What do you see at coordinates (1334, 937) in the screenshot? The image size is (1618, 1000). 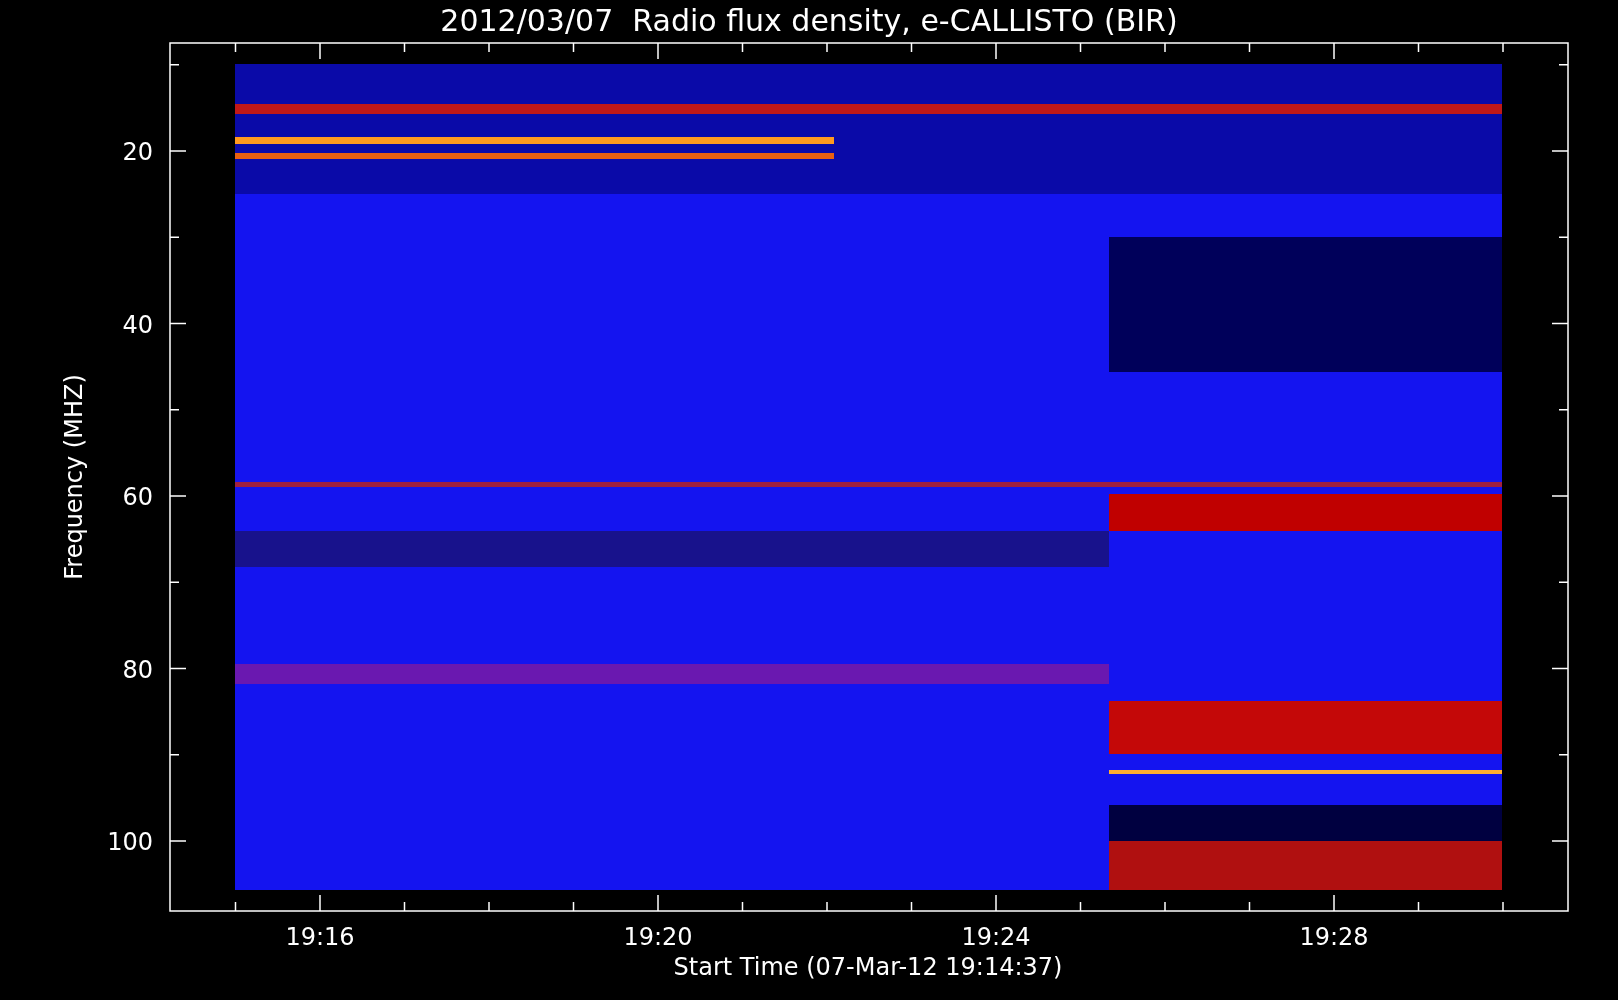 I see `x-tick-label: 19:28` at bounding box center [1334, 937].